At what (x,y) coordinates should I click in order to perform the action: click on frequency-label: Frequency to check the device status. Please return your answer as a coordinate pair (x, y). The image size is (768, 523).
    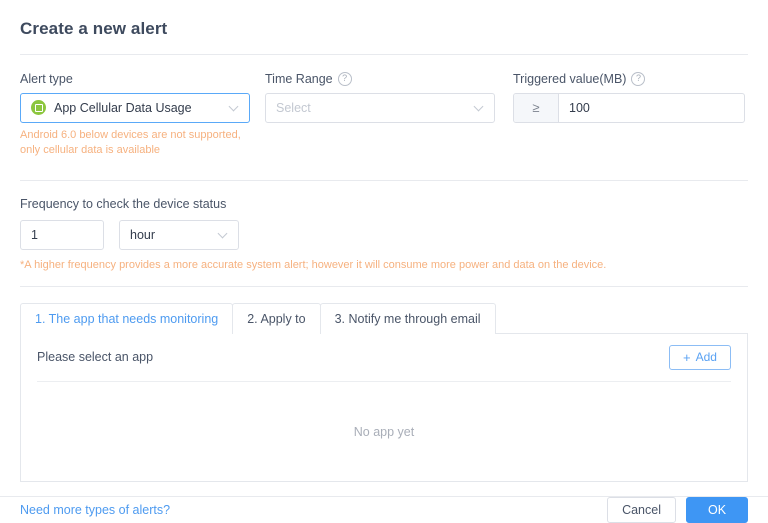
    Looking at the image, I should click on (123, 203).